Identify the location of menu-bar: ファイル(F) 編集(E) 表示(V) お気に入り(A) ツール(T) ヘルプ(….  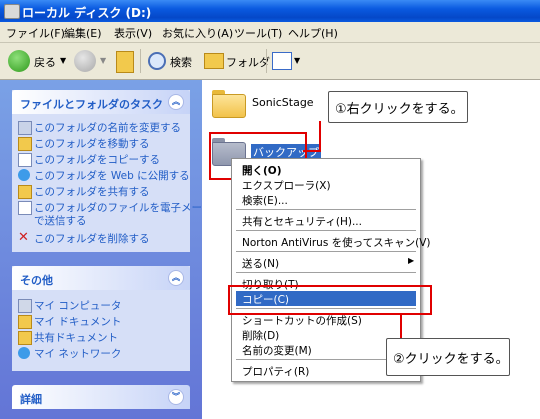
(270, 32).